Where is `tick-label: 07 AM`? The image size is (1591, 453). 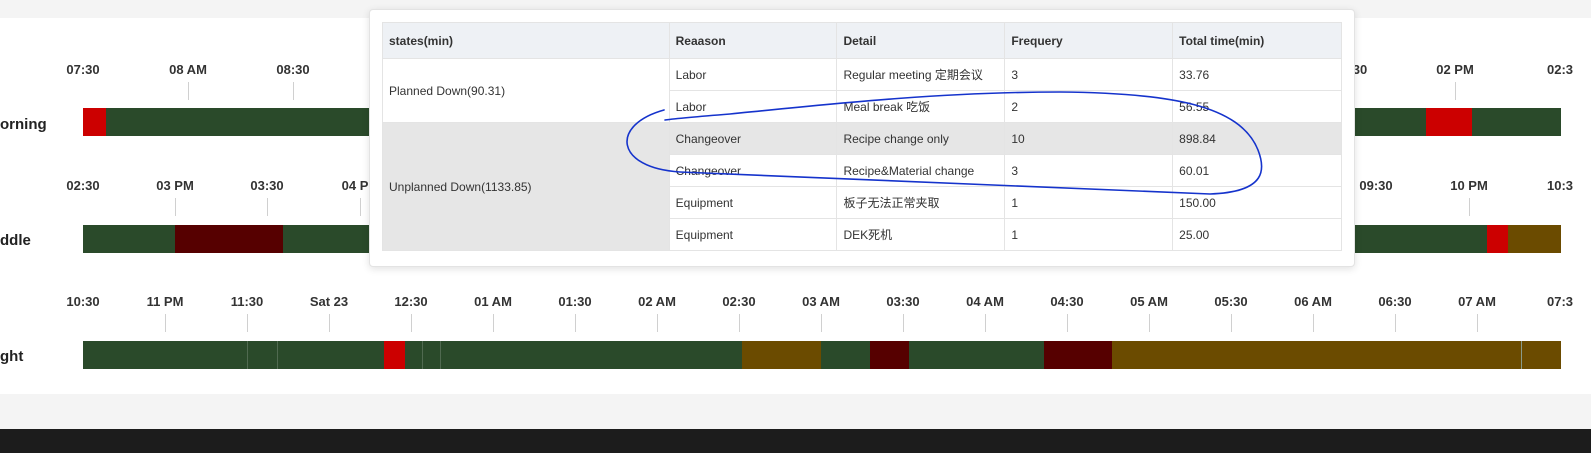 tick-label: 07 AM is located at coordinates (1477, 301).